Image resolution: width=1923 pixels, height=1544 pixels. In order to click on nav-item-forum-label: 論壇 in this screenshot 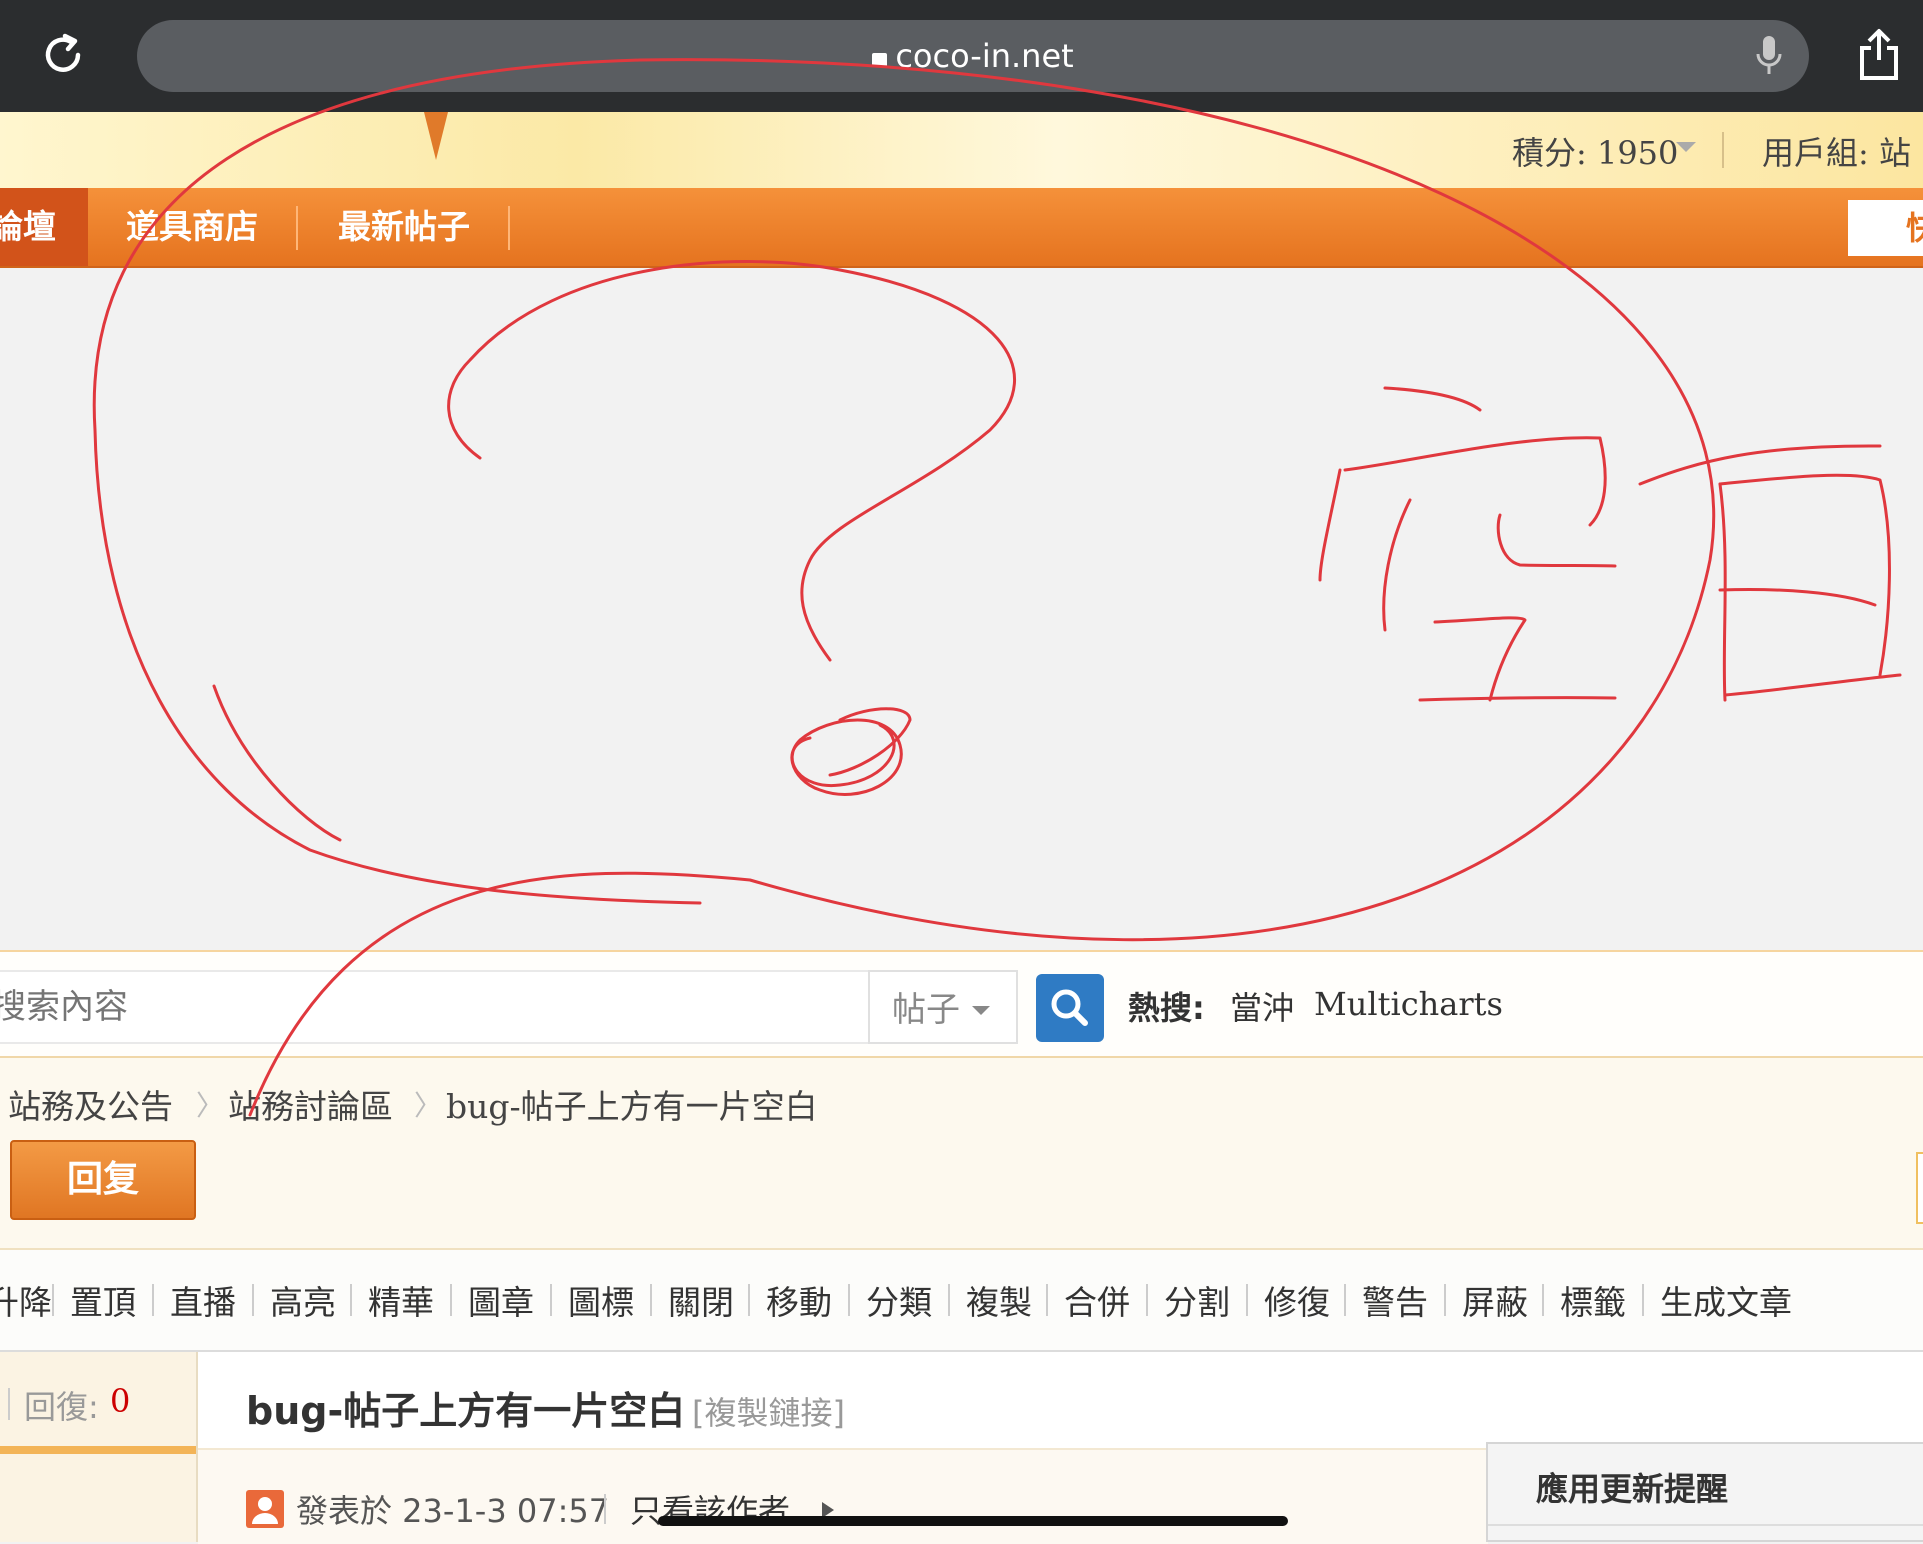, I will do `click(28, 226)`.